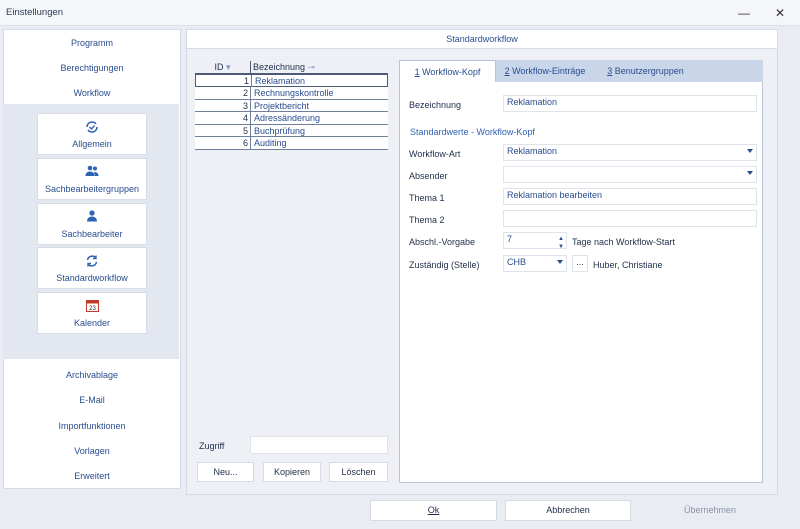 This screenshot has height=529, width=800. Describe the element at coordinates (245, 143) in the screenshot. I see `row-id: 6` at that location.